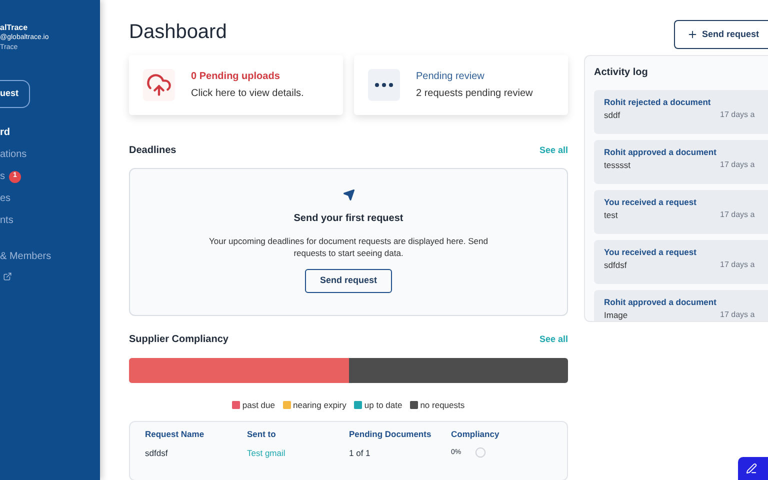 The width and height of the screenshot is (768, 480). I want to click on activity-entry: Rohit rejected a document sddf 17 days a, so click(681, 112).